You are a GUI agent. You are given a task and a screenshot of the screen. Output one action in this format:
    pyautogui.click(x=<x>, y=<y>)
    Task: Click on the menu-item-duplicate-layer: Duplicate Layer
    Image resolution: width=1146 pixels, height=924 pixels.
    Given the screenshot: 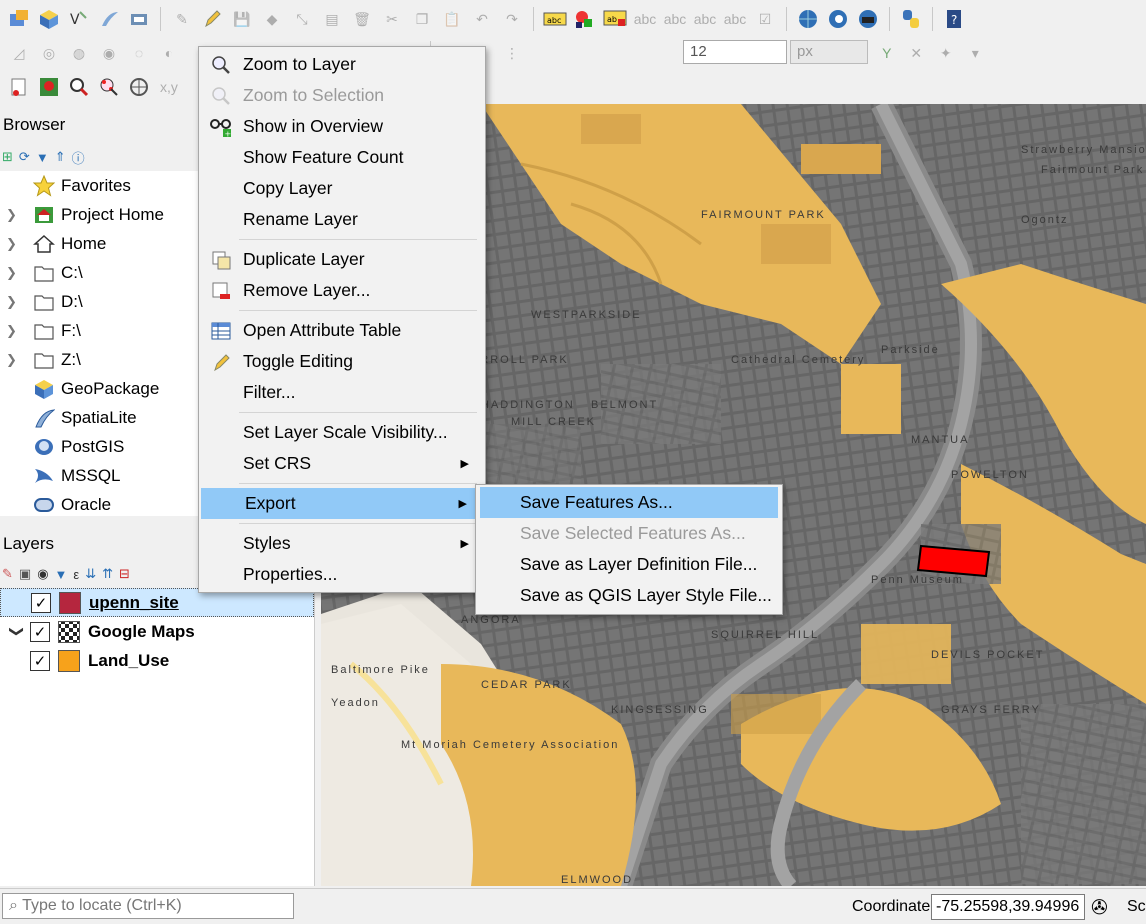 What is the action you would take?
    pyautogui.click(x=342, y=259)
    